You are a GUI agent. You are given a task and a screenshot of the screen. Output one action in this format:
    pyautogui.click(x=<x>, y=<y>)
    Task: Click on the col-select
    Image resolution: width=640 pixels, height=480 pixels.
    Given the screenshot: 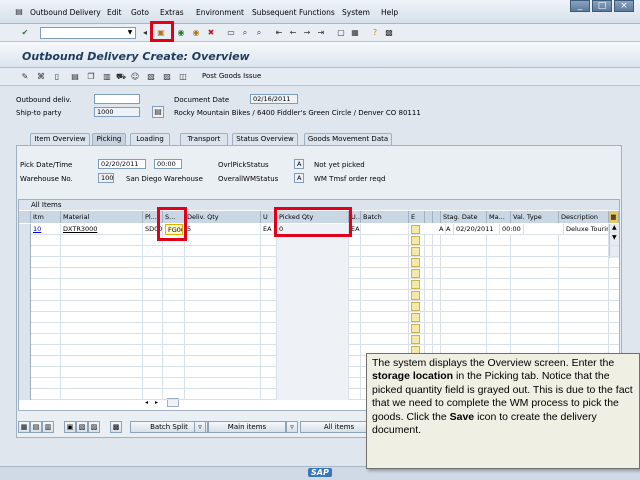 What is the action you would take?
    pyautogui.click(x=25, y=217)
    